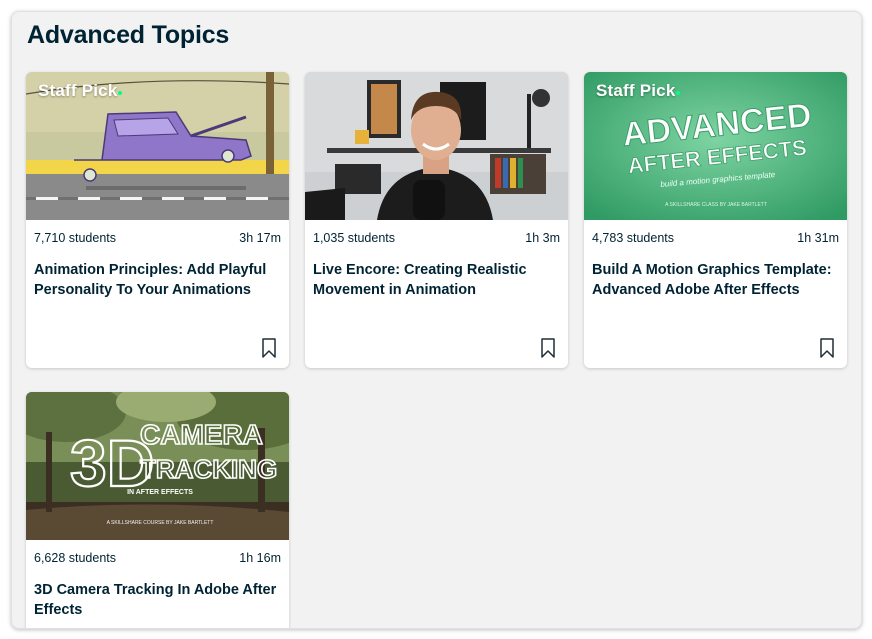 Image resolution: width=872 pixels, height=639 pixels. Describe the element at coordinates (157, 239) in the screenshot. I see `course-meta: 7,710 students 3h 17m` at that location.